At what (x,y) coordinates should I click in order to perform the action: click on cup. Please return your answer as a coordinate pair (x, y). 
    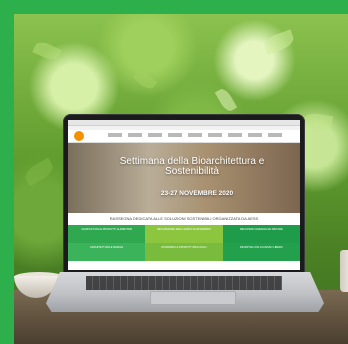
    Looking at the image, I should click on (344, 271).